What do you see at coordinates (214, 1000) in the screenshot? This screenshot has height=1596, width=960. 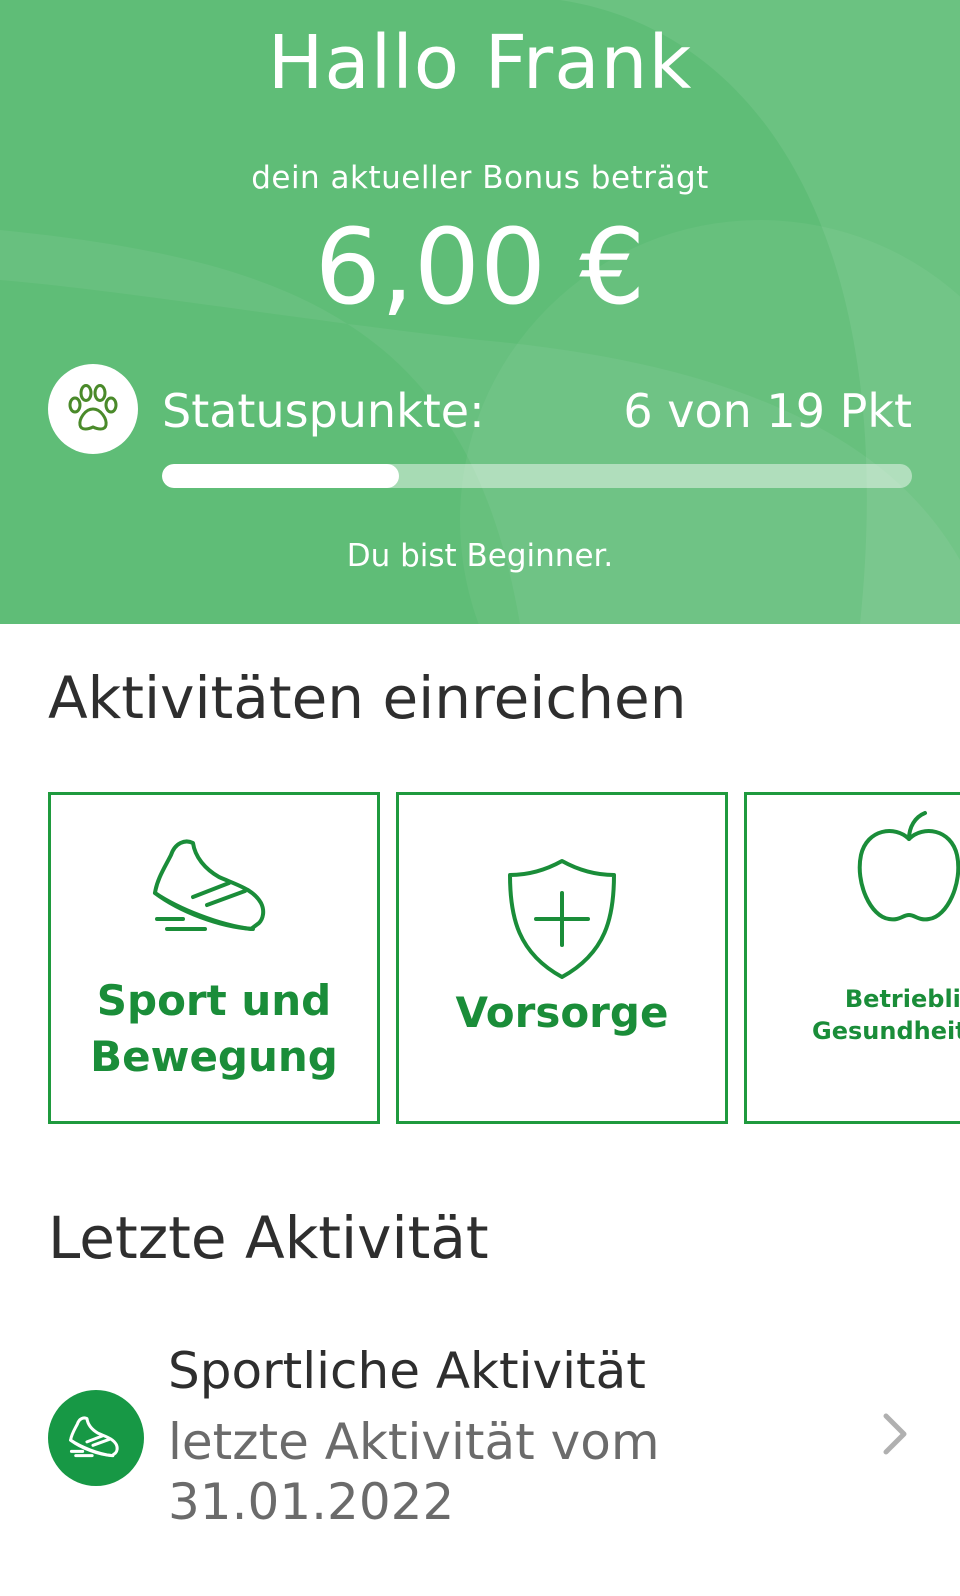 I see `tile-sport-label-line1: Sport und` at bounding box center [214, 1000].